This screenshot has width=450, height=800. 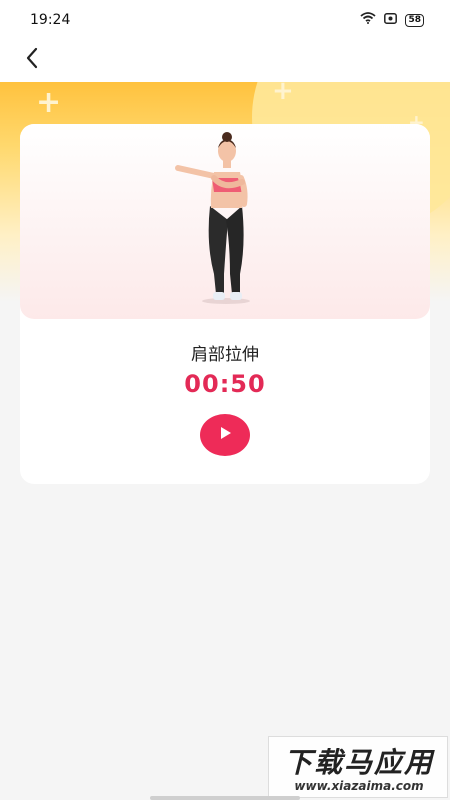 I want to click on battery-icon: 58, so click(x=414, y=20).